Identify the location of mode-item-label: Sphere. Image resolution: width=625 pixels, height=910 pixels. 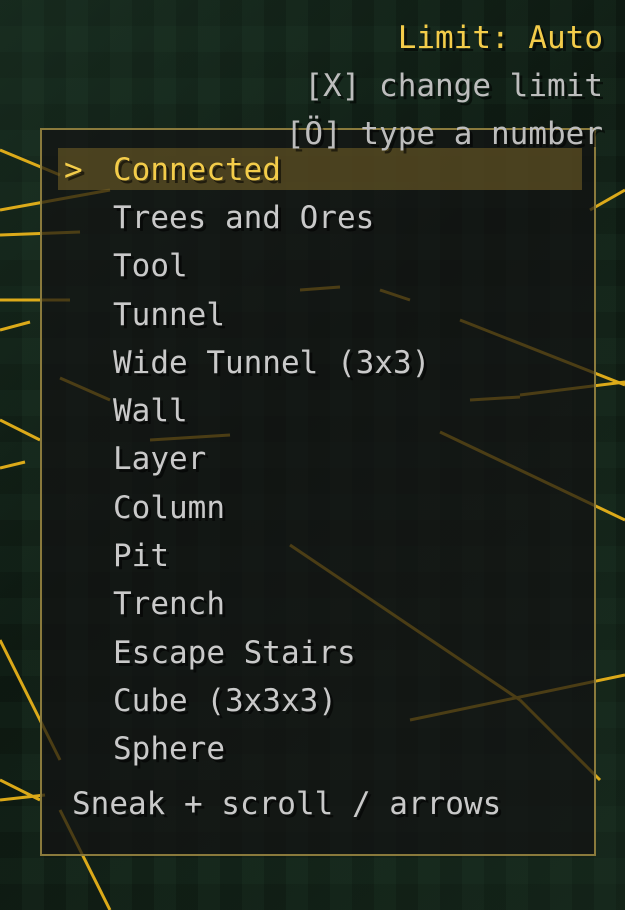
(169, 749).